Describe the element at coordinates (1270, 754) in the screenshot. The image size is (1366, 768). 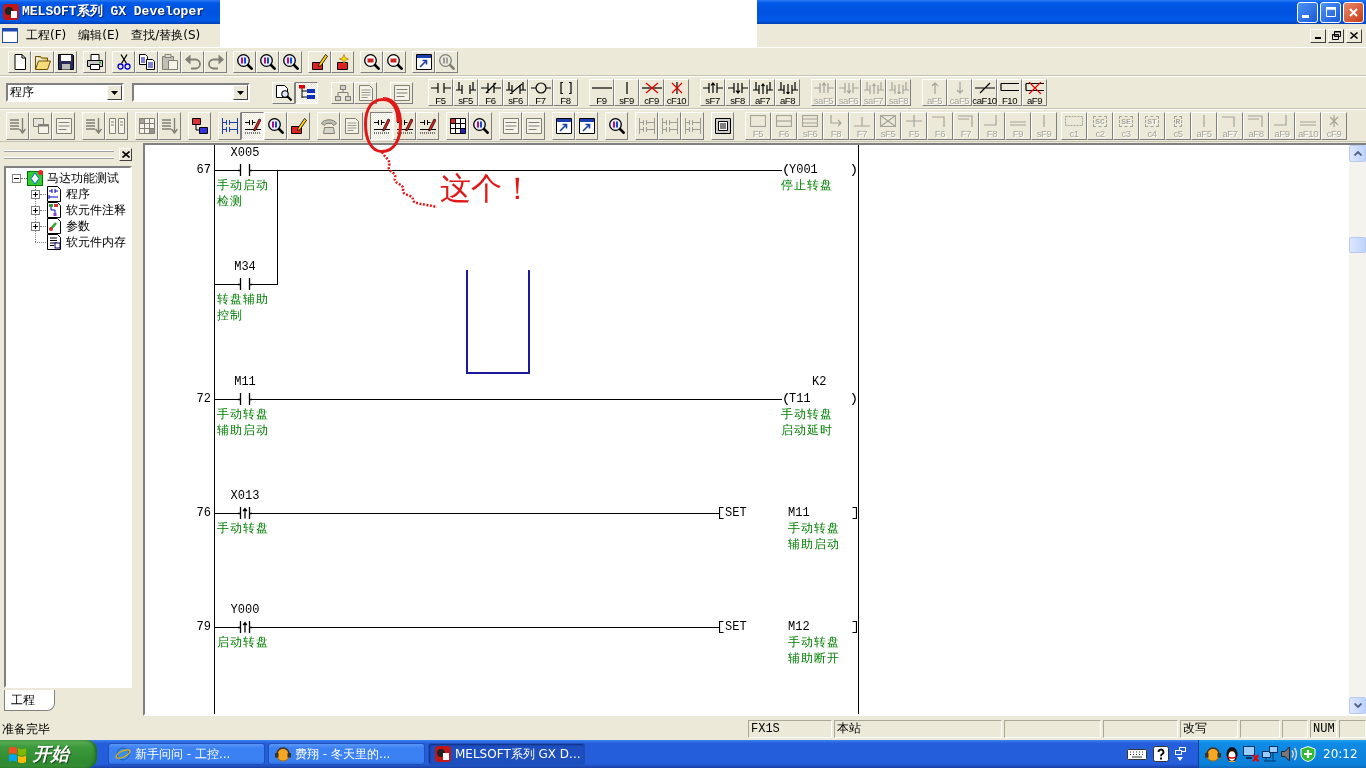
I see `monitors-icon` at that location.